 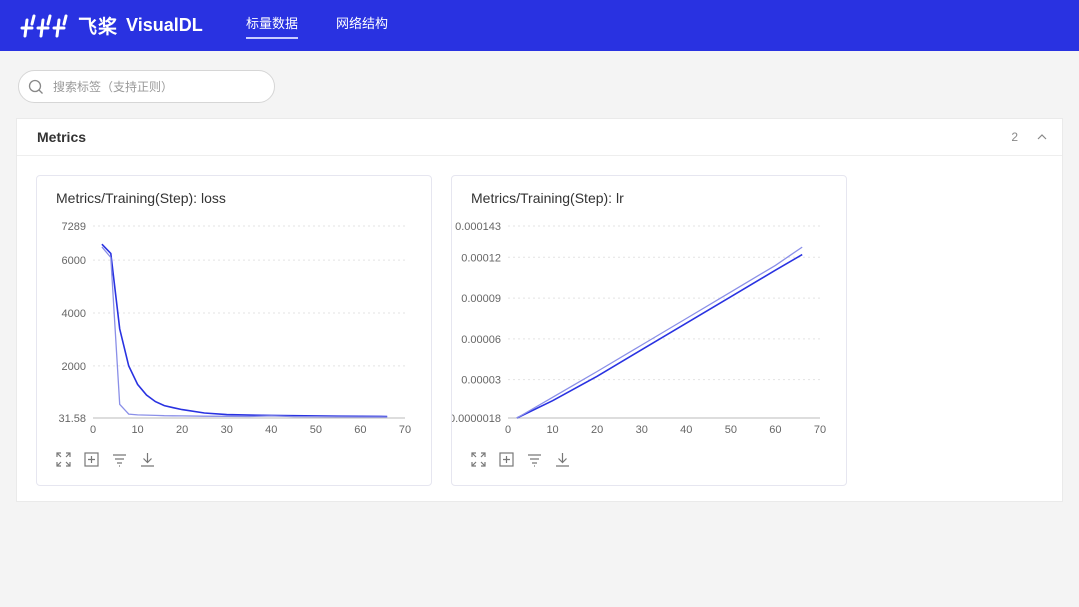 I want to click on logo: 飞桨 VisualDL, so click(x=110, y=25).